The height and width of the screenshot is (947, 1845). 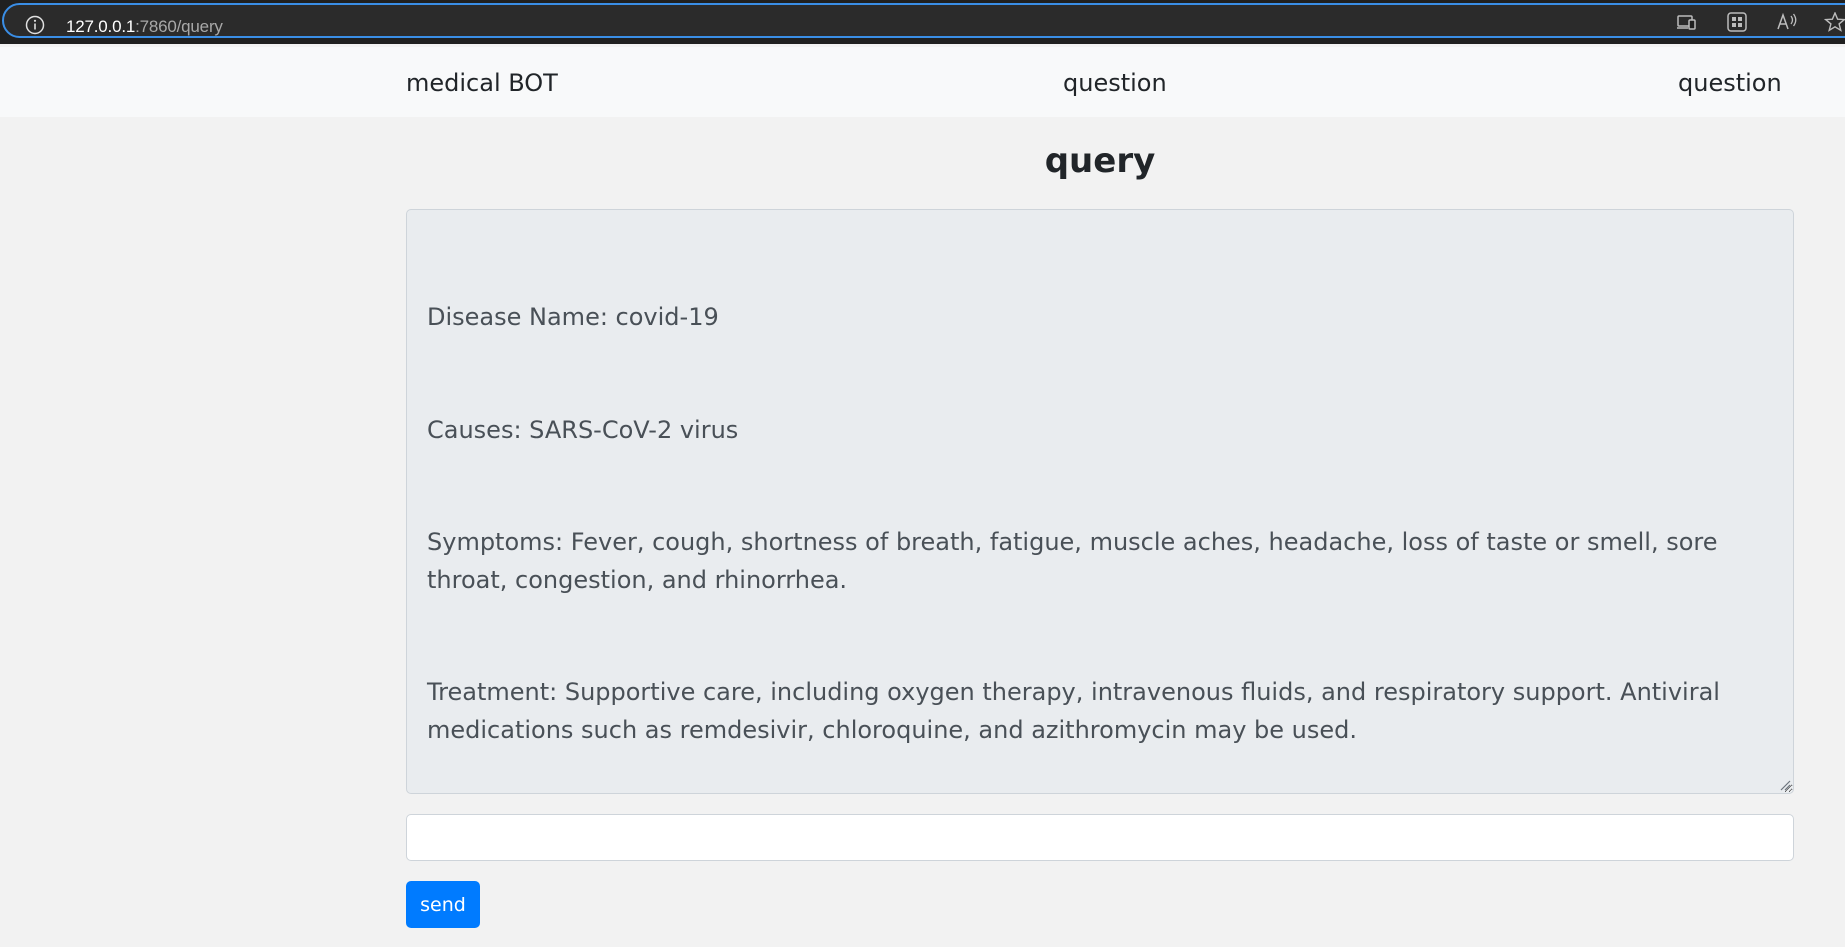 What do you see at coordinates (1737, 22) in the screenshot?
I see `apps-icon` at bounding box center [1737, 22].